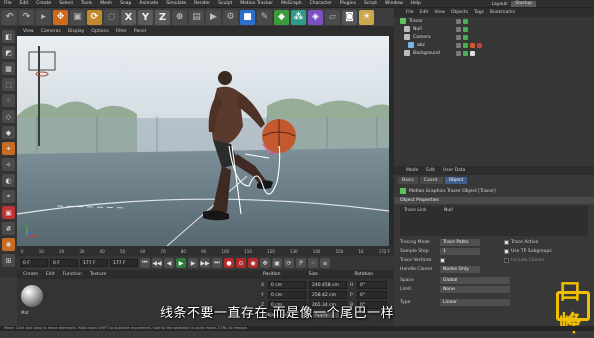  What do you see at coordinates (417, 29) in the screenshot?
I see `object-name: Null` at bounding box center [417, 29].